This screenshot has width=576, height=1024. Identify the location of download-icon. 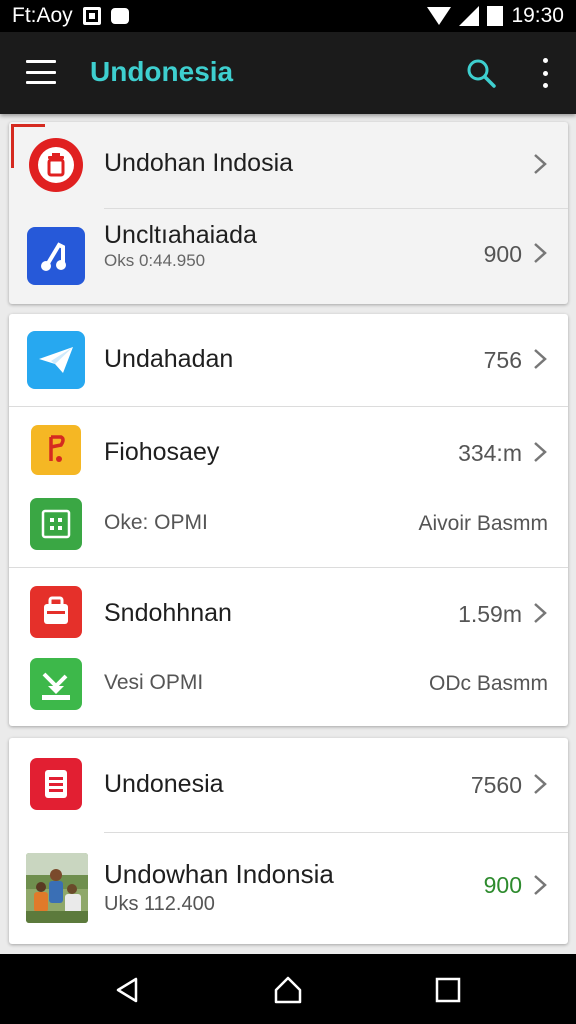
(56, 684).